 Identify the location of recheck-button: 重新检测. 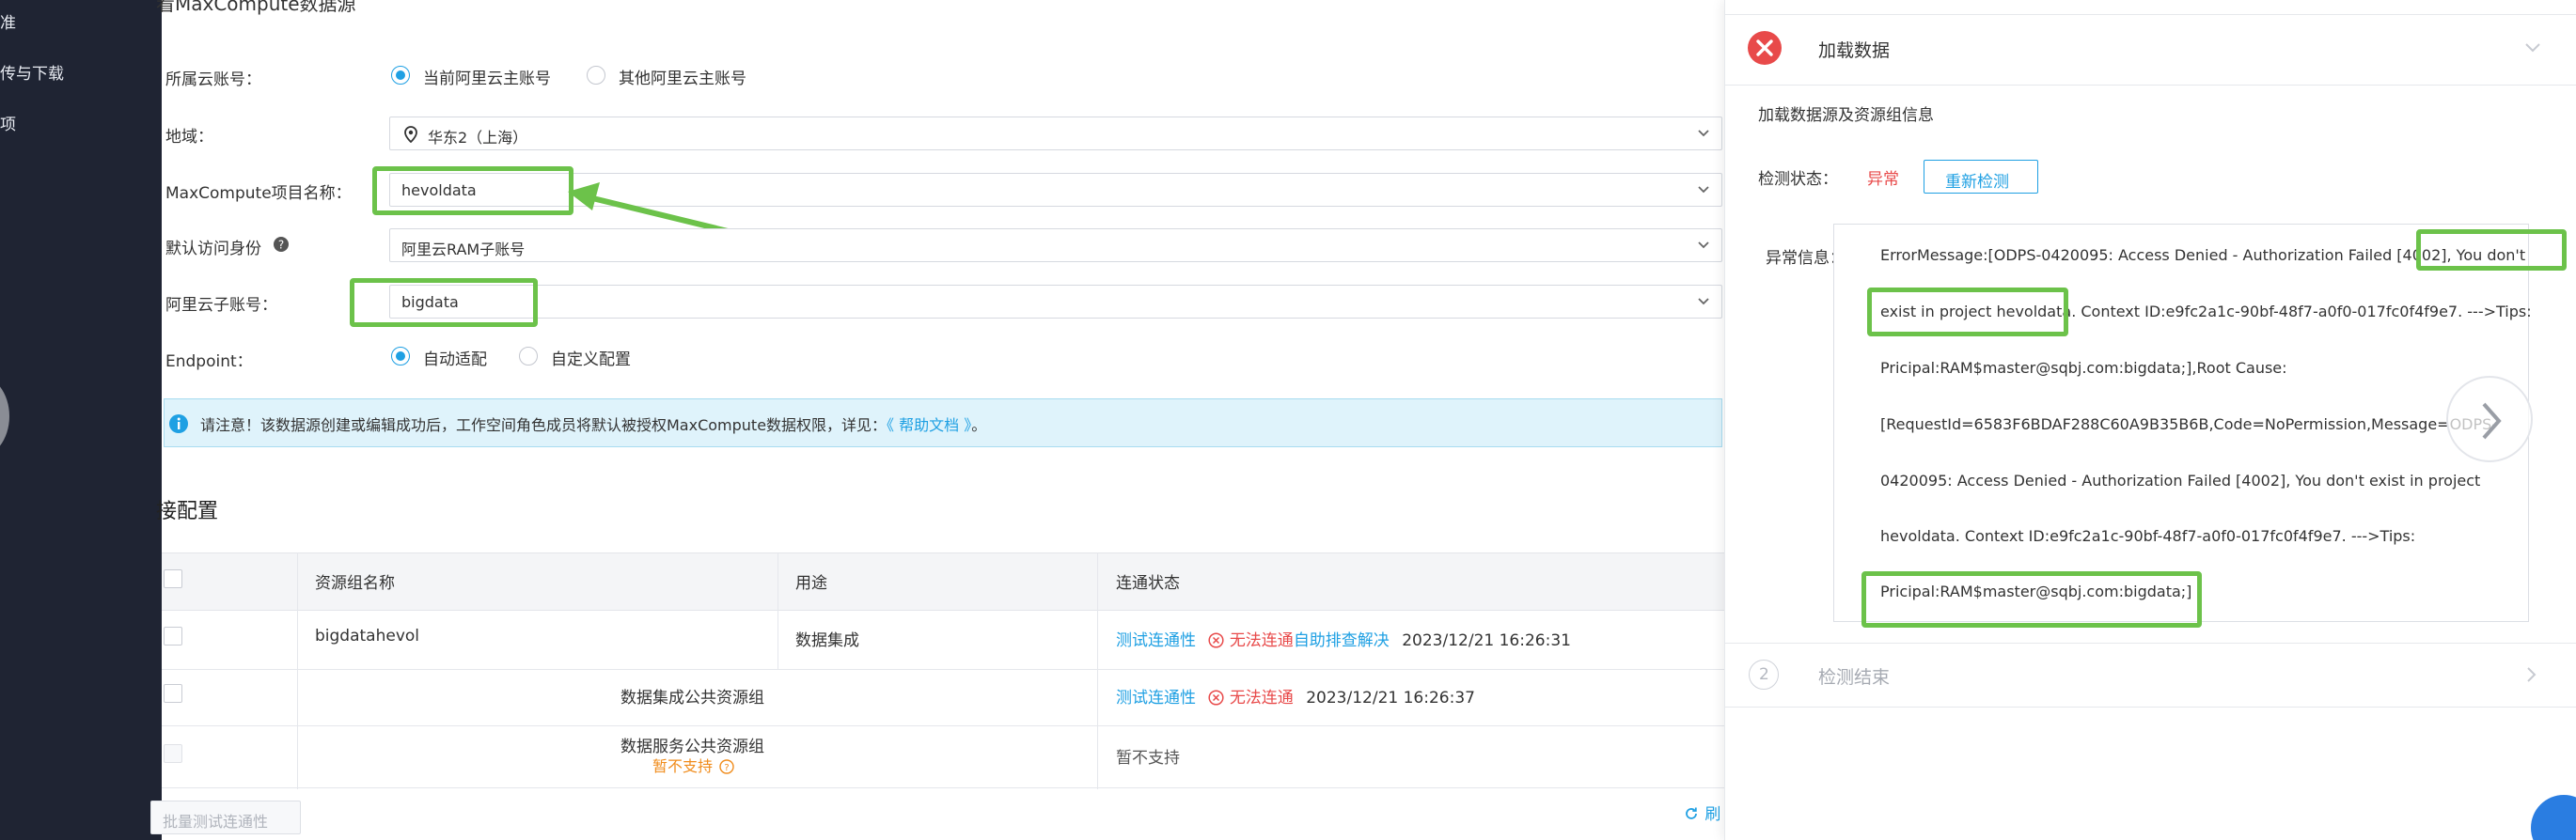
(1981, 177).